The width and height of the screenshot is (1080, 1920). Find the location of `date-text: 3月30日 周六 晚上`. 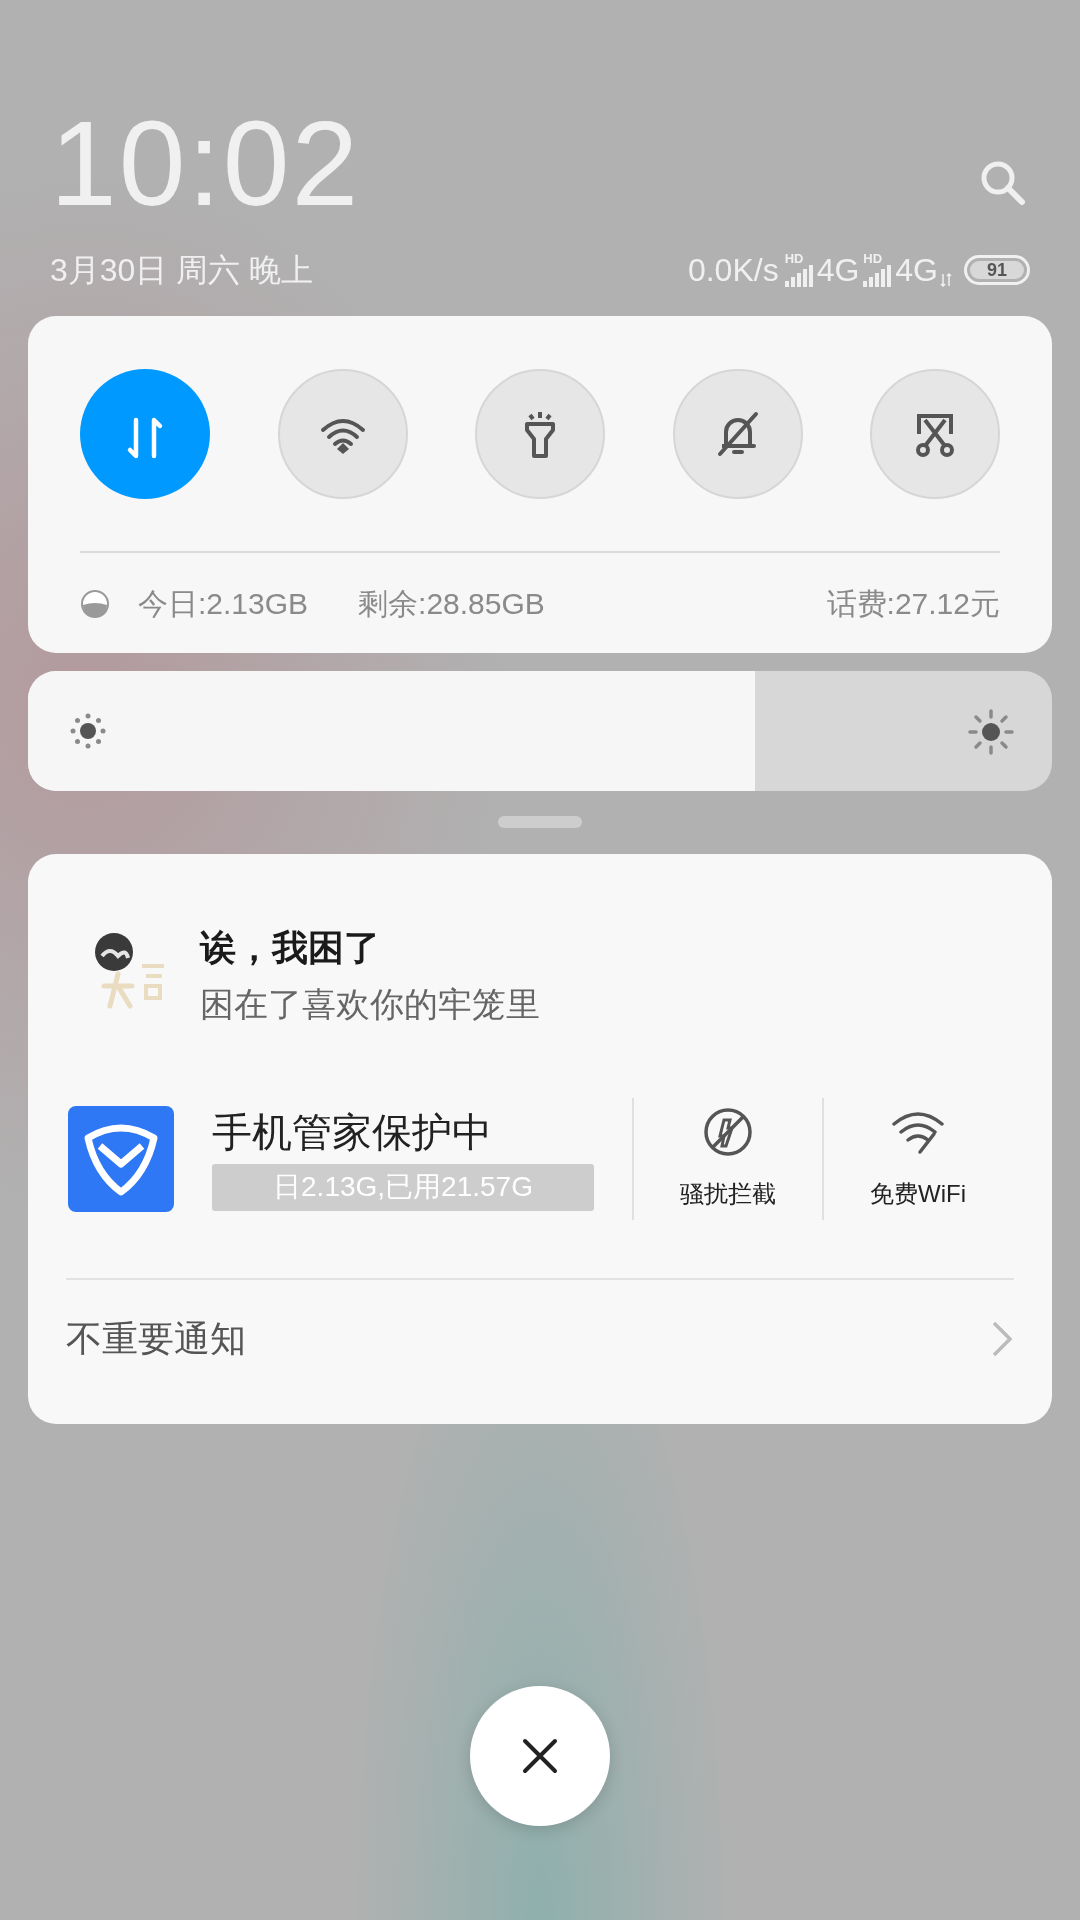

date-text: 3月30日 周六 晚上 is located at coordinates (182, 270).